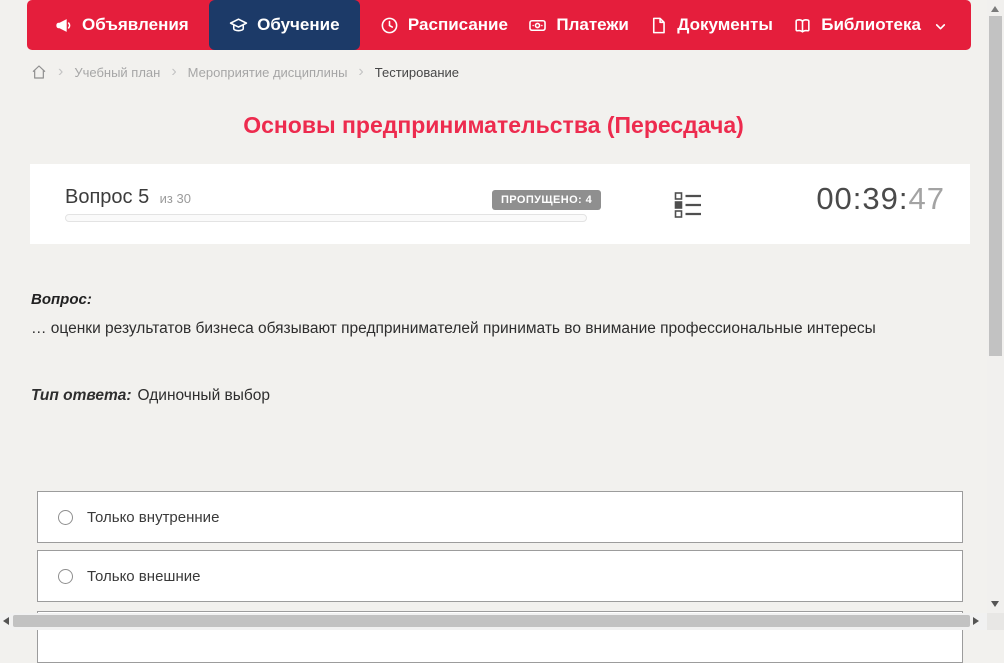 This screenshot has height=663, width=1004. What do you see at coordinates (457, 24) in the screenshot?
I see `nav-item-label: Расписание` at bounding box center [457, 24].